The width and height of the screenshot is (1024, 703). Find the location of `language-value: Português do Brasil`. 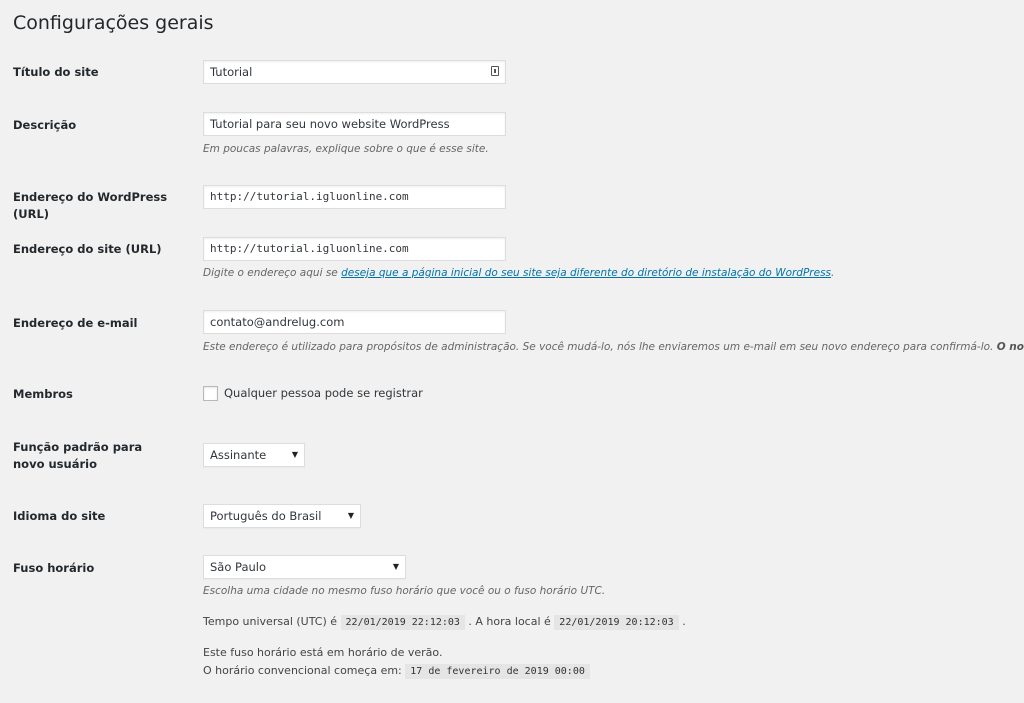

language-value: Português do Brasil is located at coordinates (266, 516).